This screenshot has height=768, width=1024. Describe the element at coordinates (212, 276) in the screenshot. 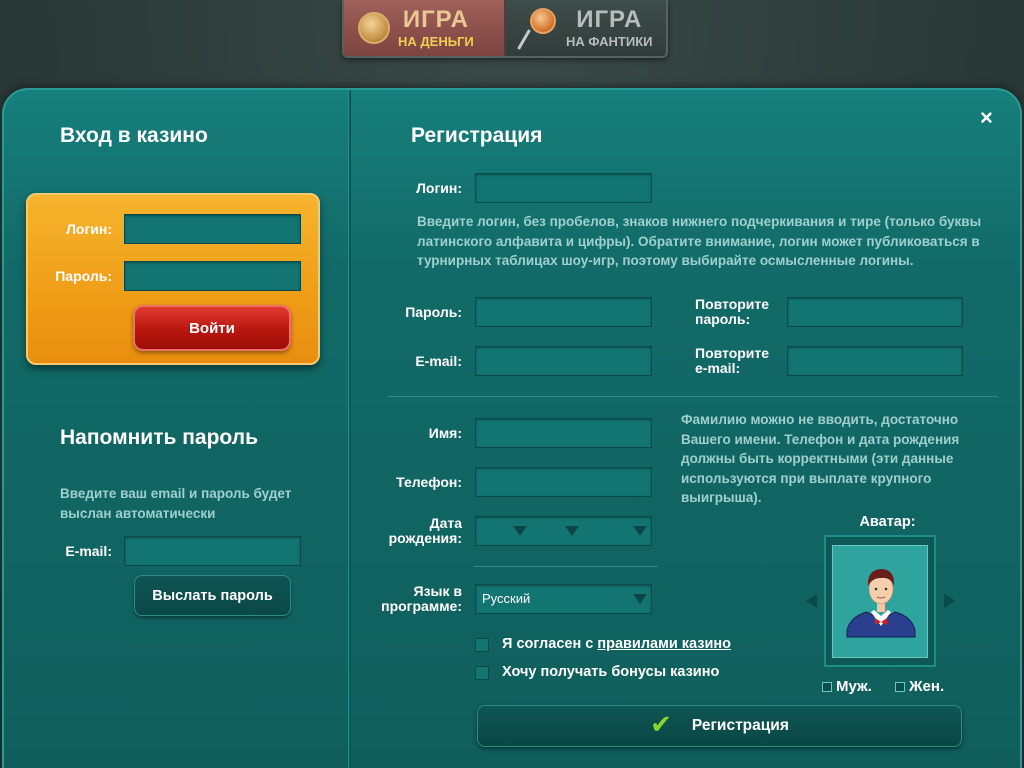

I see `password-input` at that location.